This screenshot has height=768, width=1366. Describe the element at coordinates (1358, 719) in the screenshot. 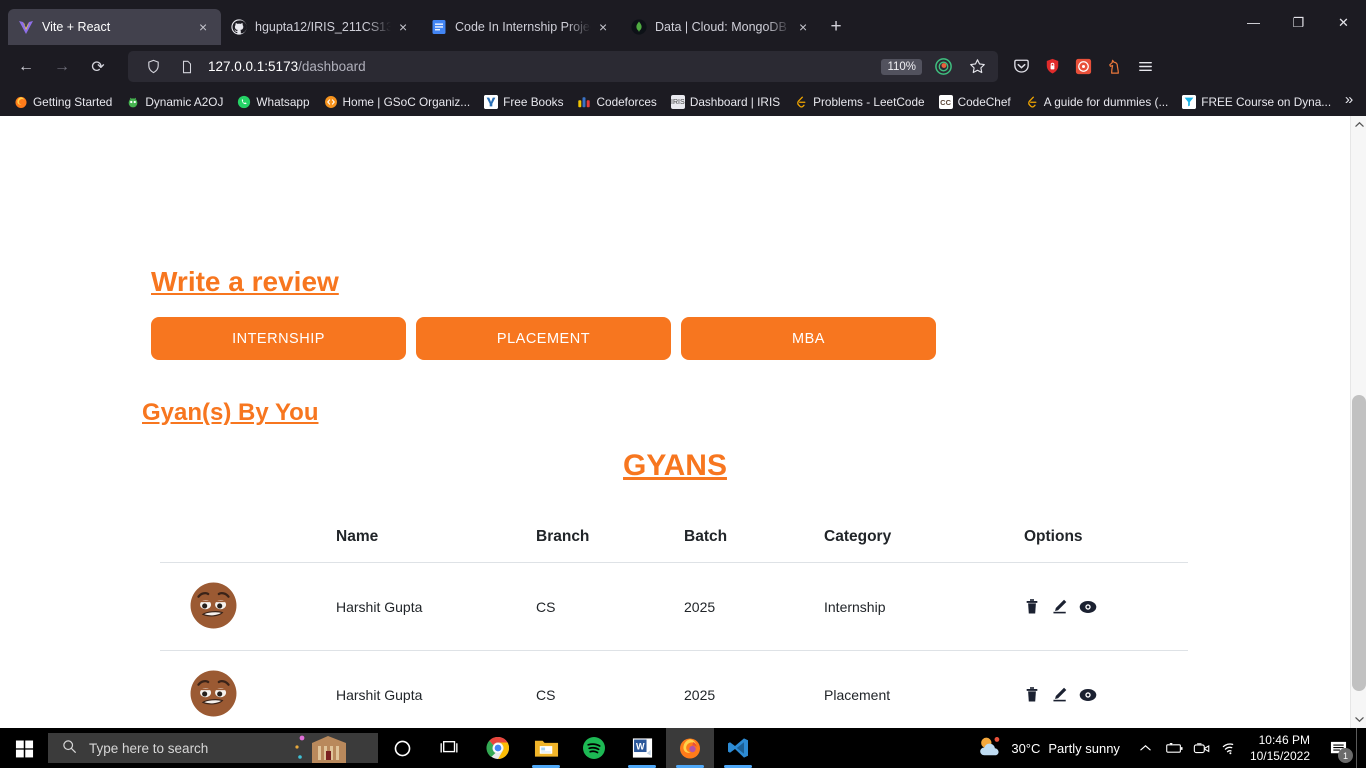

I see `scroll-down-arrow` at that location.